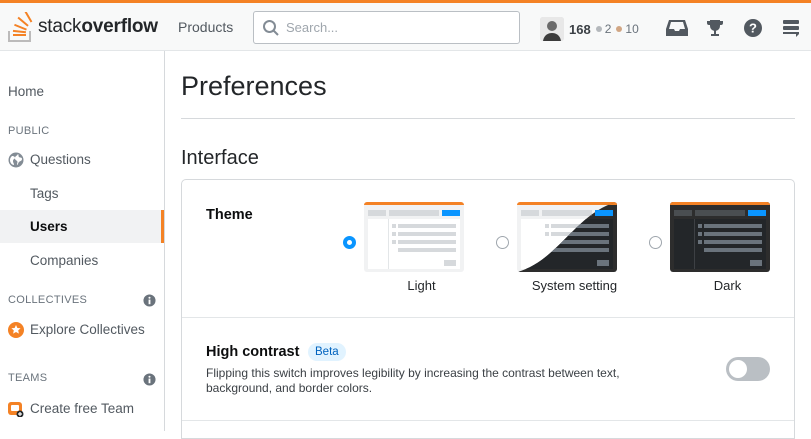 The height and width of the screenshot is (439, 811). I want to click on theme-option-system: System setting, so click(566, 248).